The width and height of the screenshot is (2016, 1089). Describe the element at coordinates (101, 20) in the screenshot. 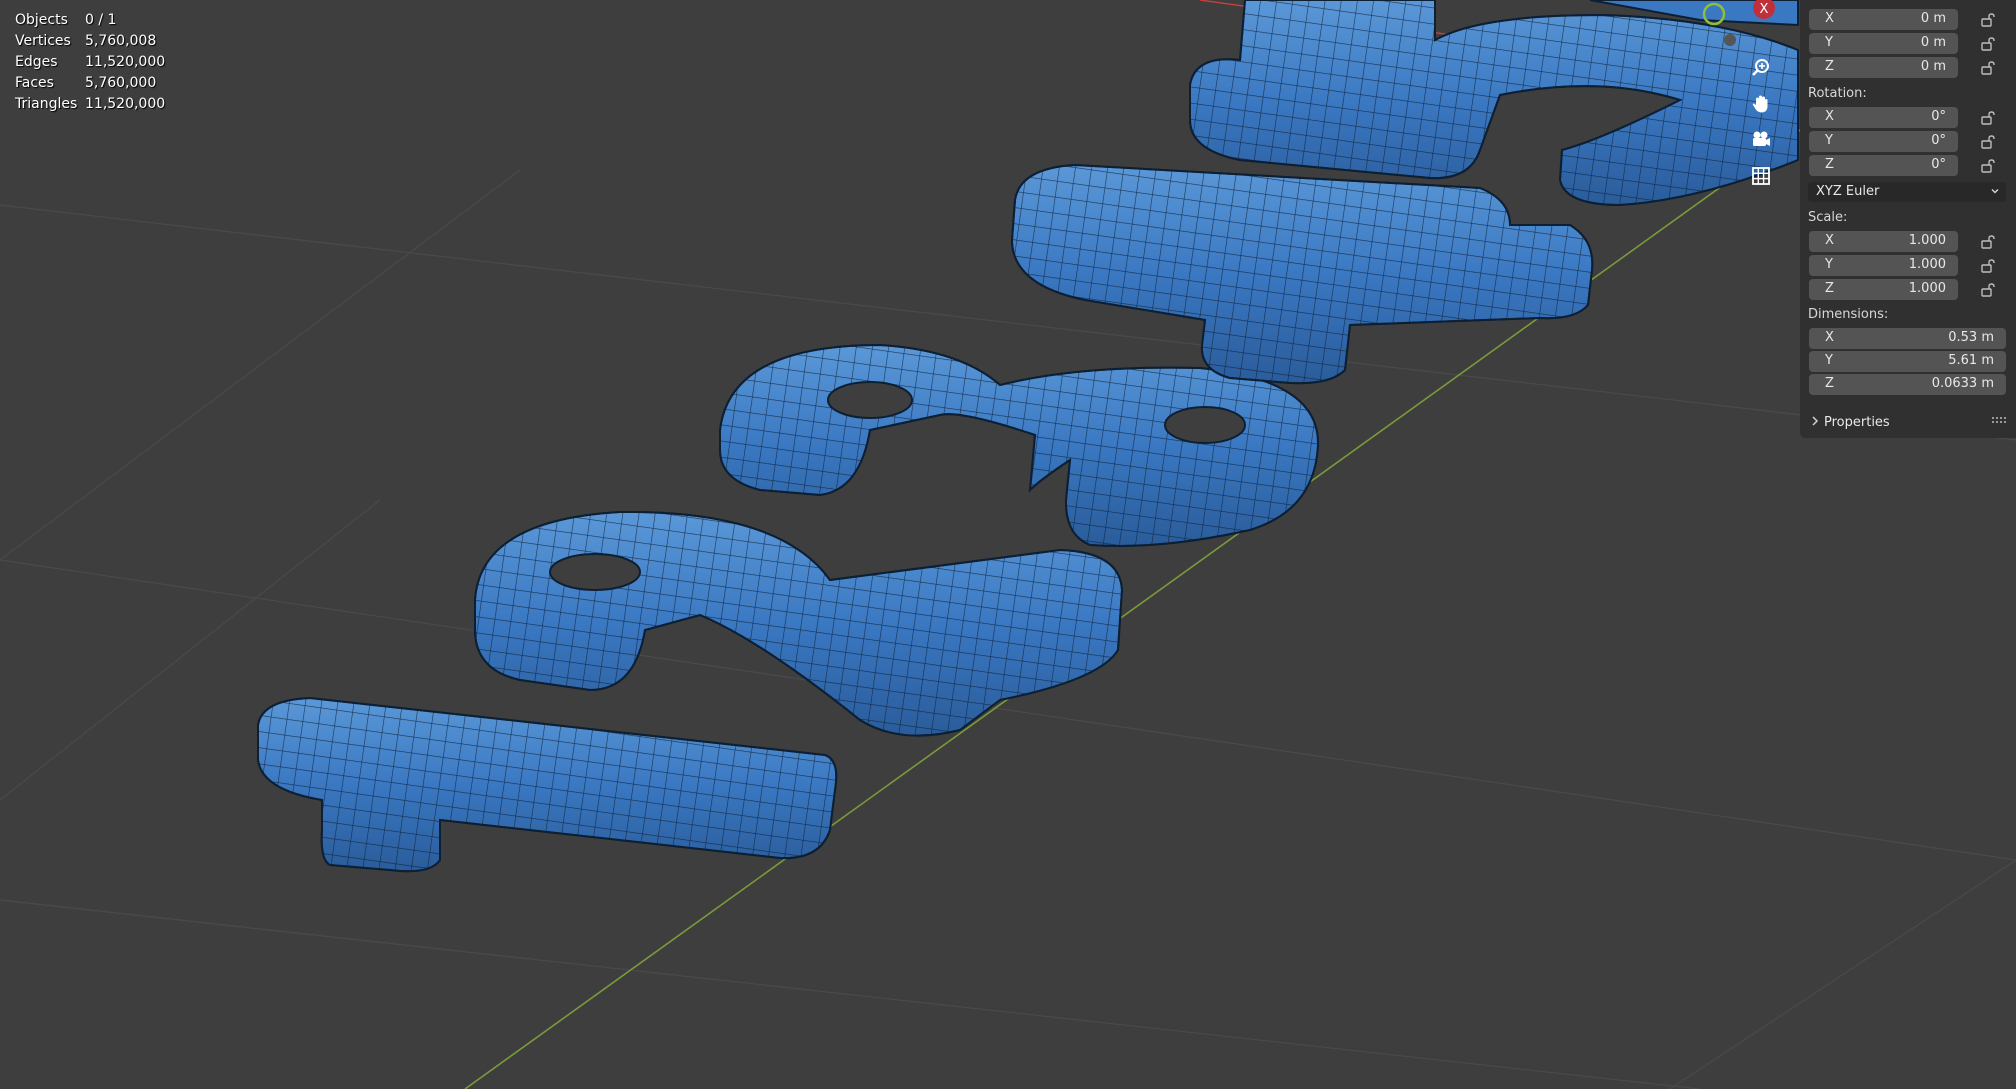

I see `stats-value: 0 / 1` at that location.